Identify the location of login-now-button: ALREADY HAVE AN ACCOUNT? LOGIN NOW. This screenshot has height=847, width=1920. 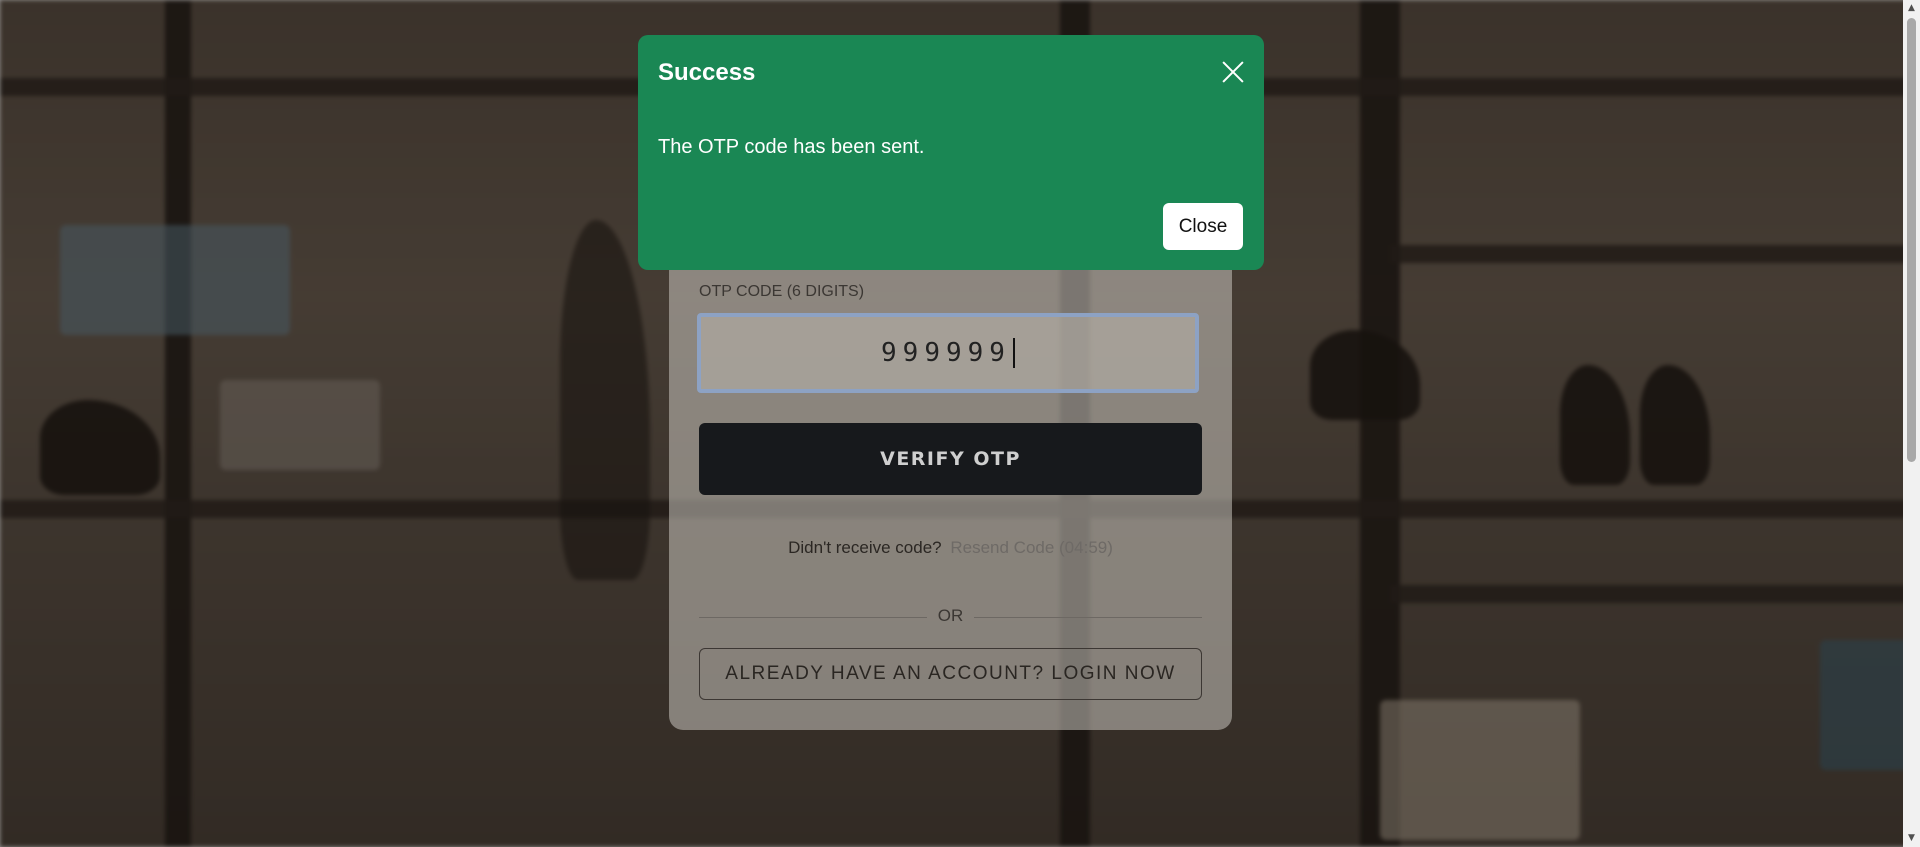
(950, 674).